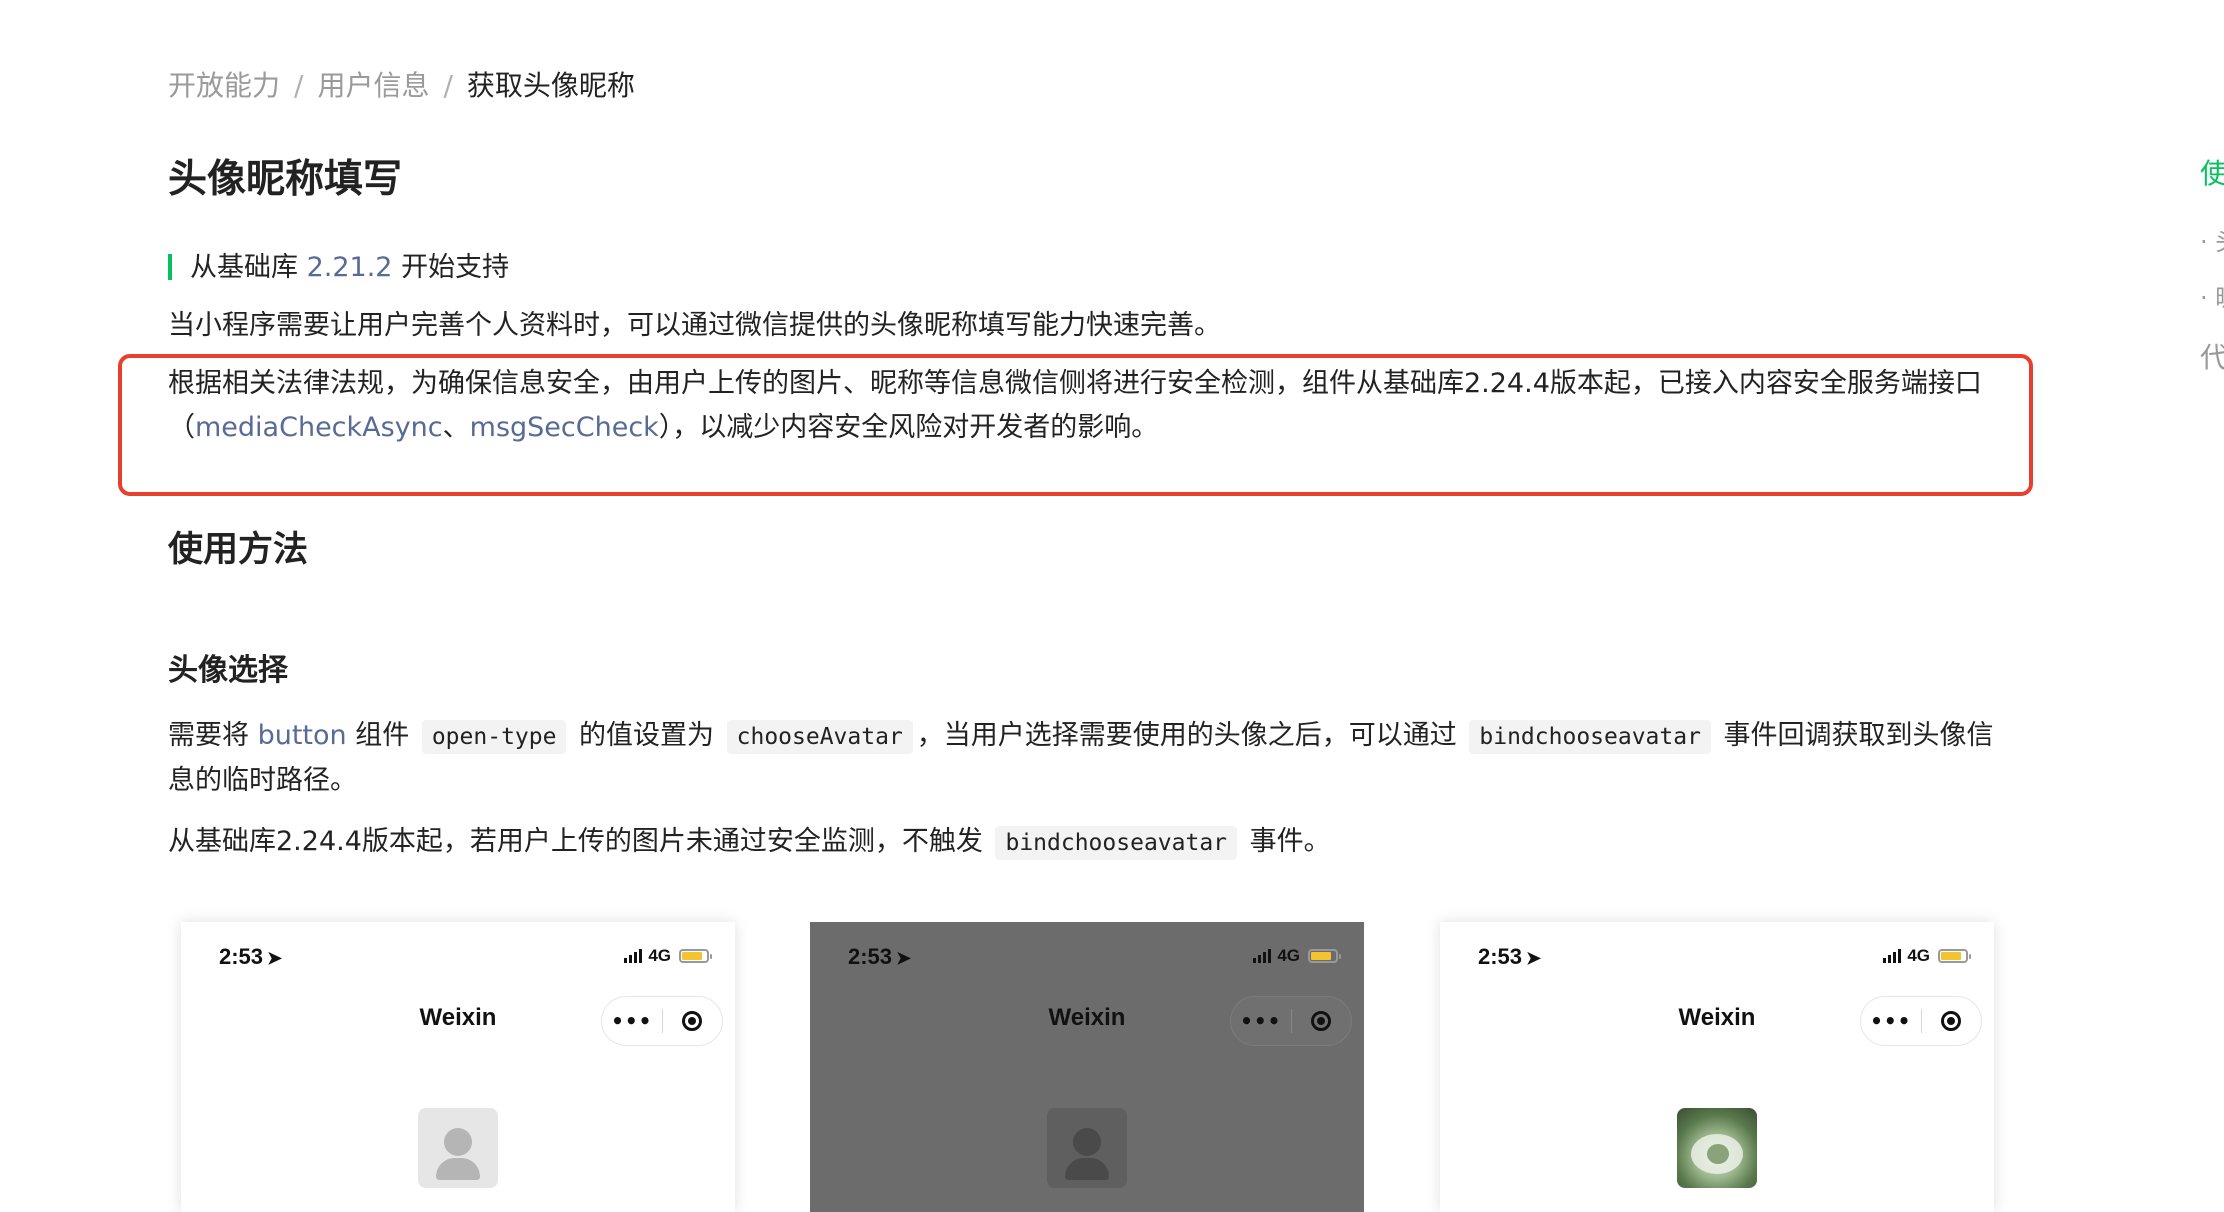 The image size is (2224, 1212). What do you see at coordinates (213, 735) in the screenshot?
I see `avatar-text-1: 需要将` at bounding box center [213, 735].